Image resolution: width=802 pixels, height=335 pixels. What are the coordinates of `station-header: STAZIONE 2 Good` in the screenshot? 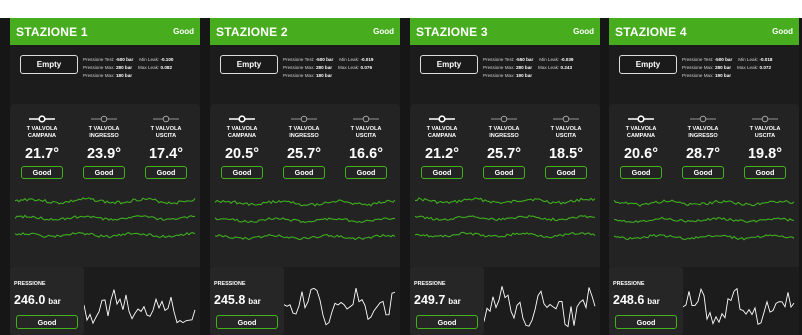 It's located at (305, 31).